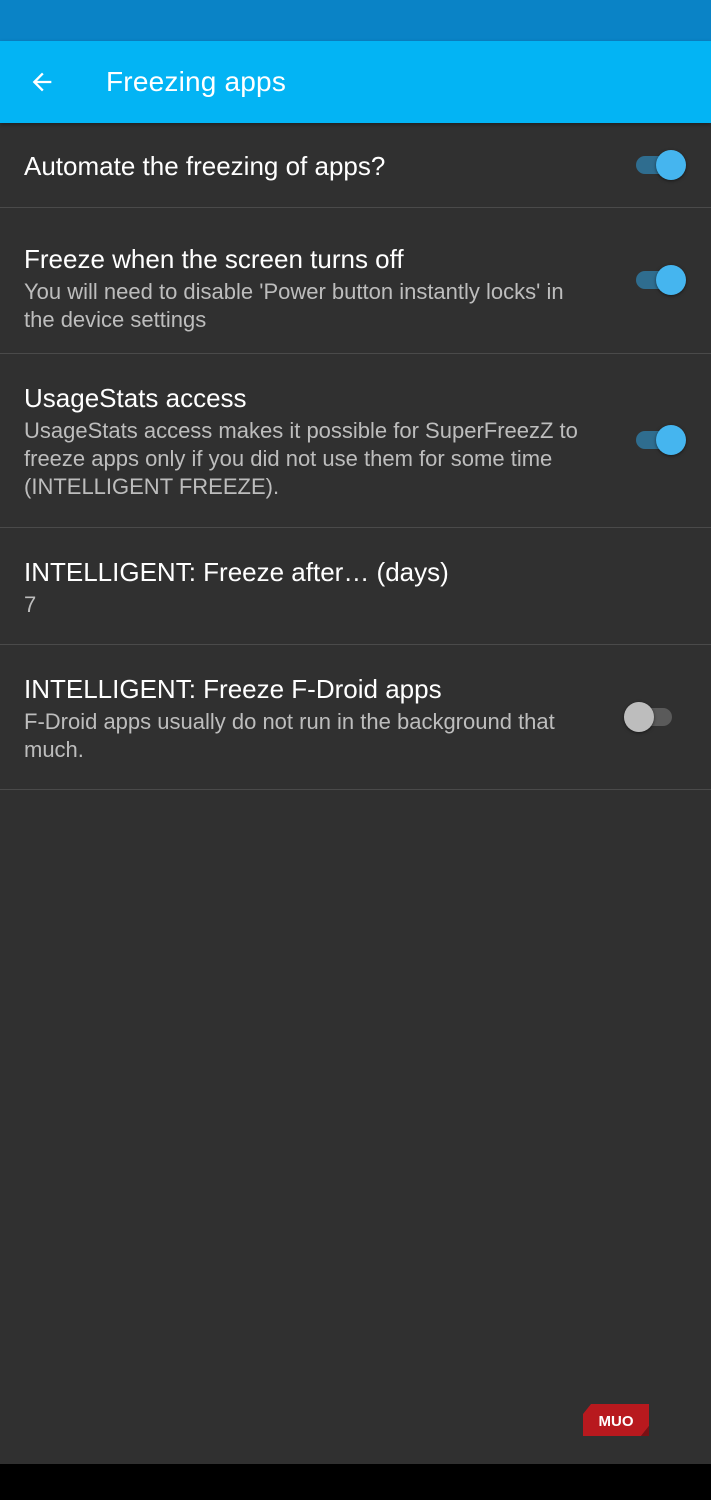 The width and height of the screenshot is (711, 1500). I want to click on pref-value: 7, so click(30, 604).